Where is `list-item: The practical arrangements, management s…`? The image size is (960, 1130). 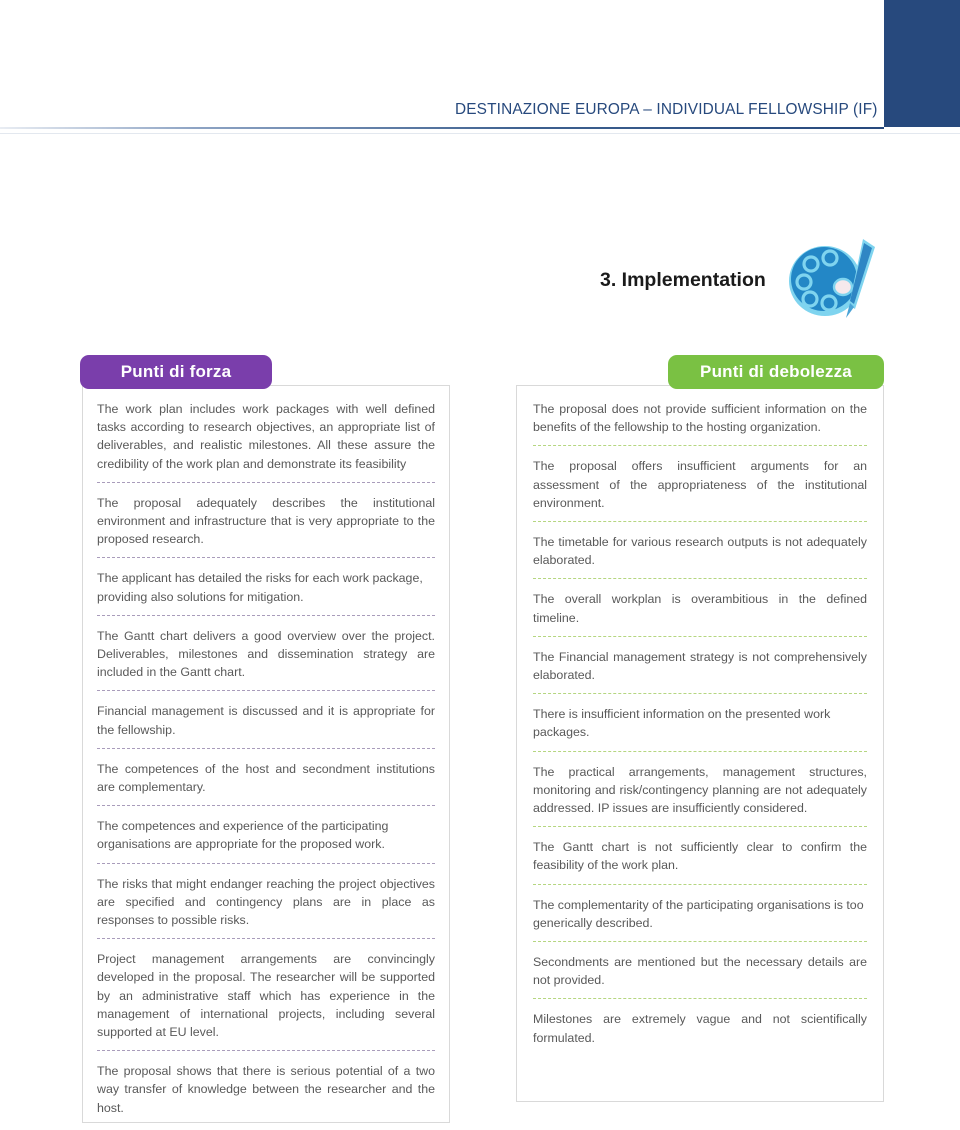
list-item: The practical arrangements, management s… is located at coordinates (700, 790).